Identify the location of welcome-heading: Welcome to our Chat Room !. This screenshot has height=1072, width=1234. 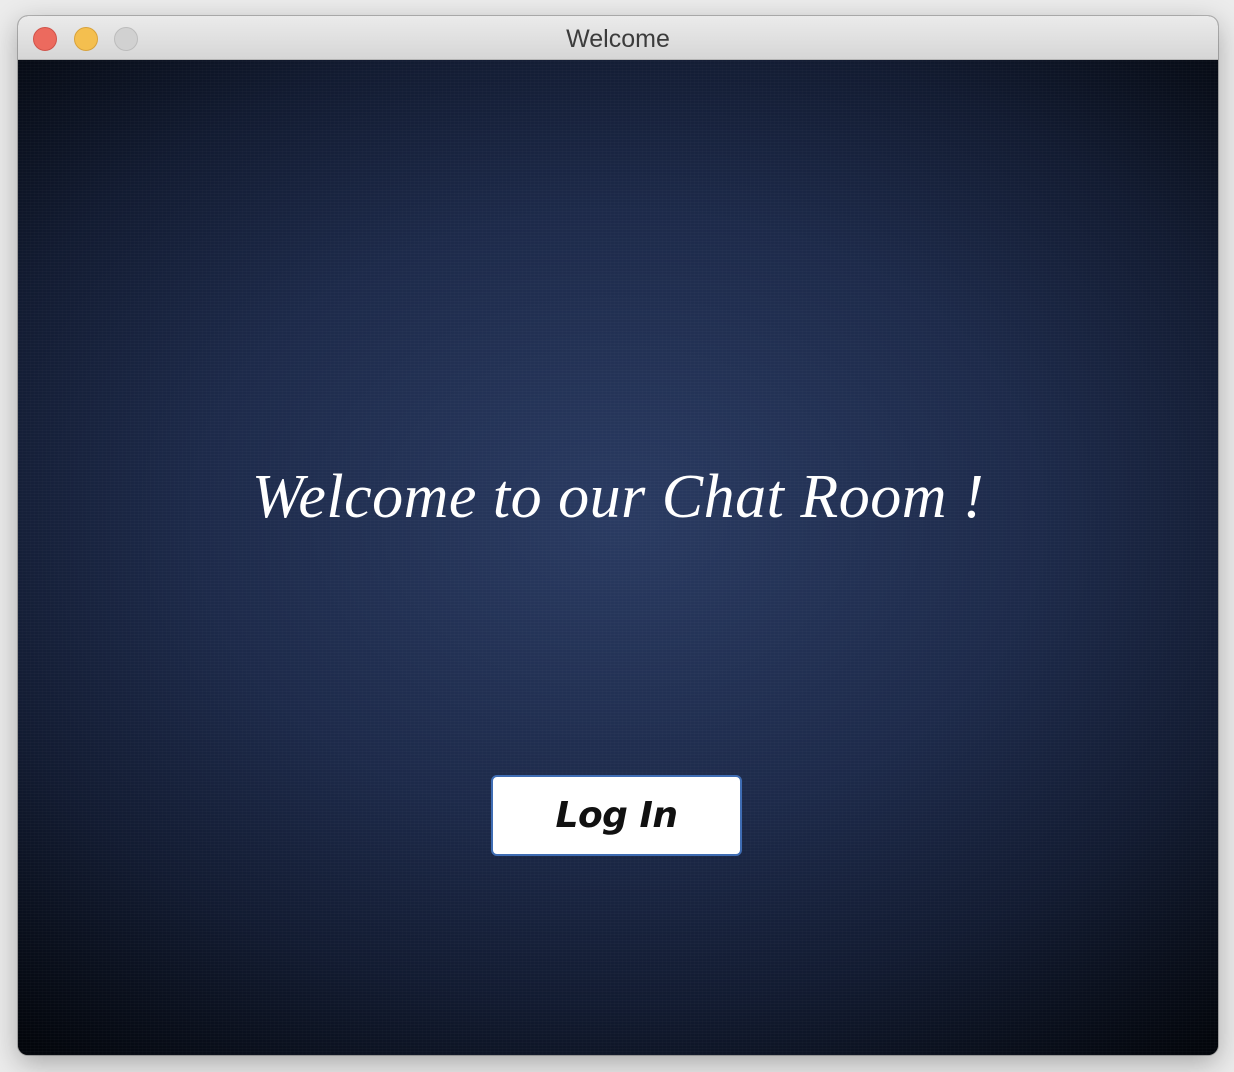
(618, 497).